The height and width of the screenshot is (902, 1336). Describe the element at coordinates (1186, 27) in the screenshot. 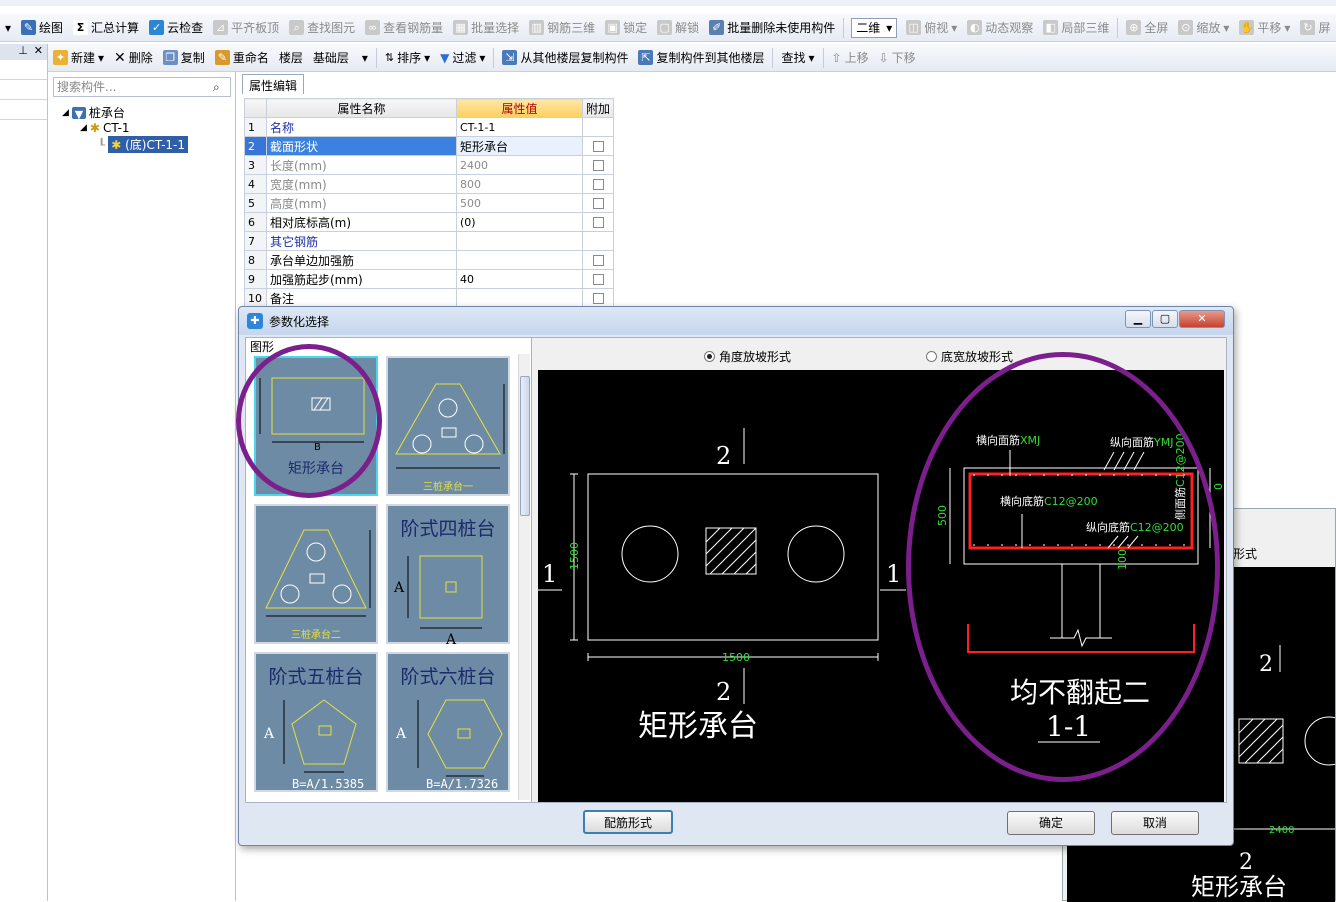

I see `zoom-icon: ⊙` at that location.